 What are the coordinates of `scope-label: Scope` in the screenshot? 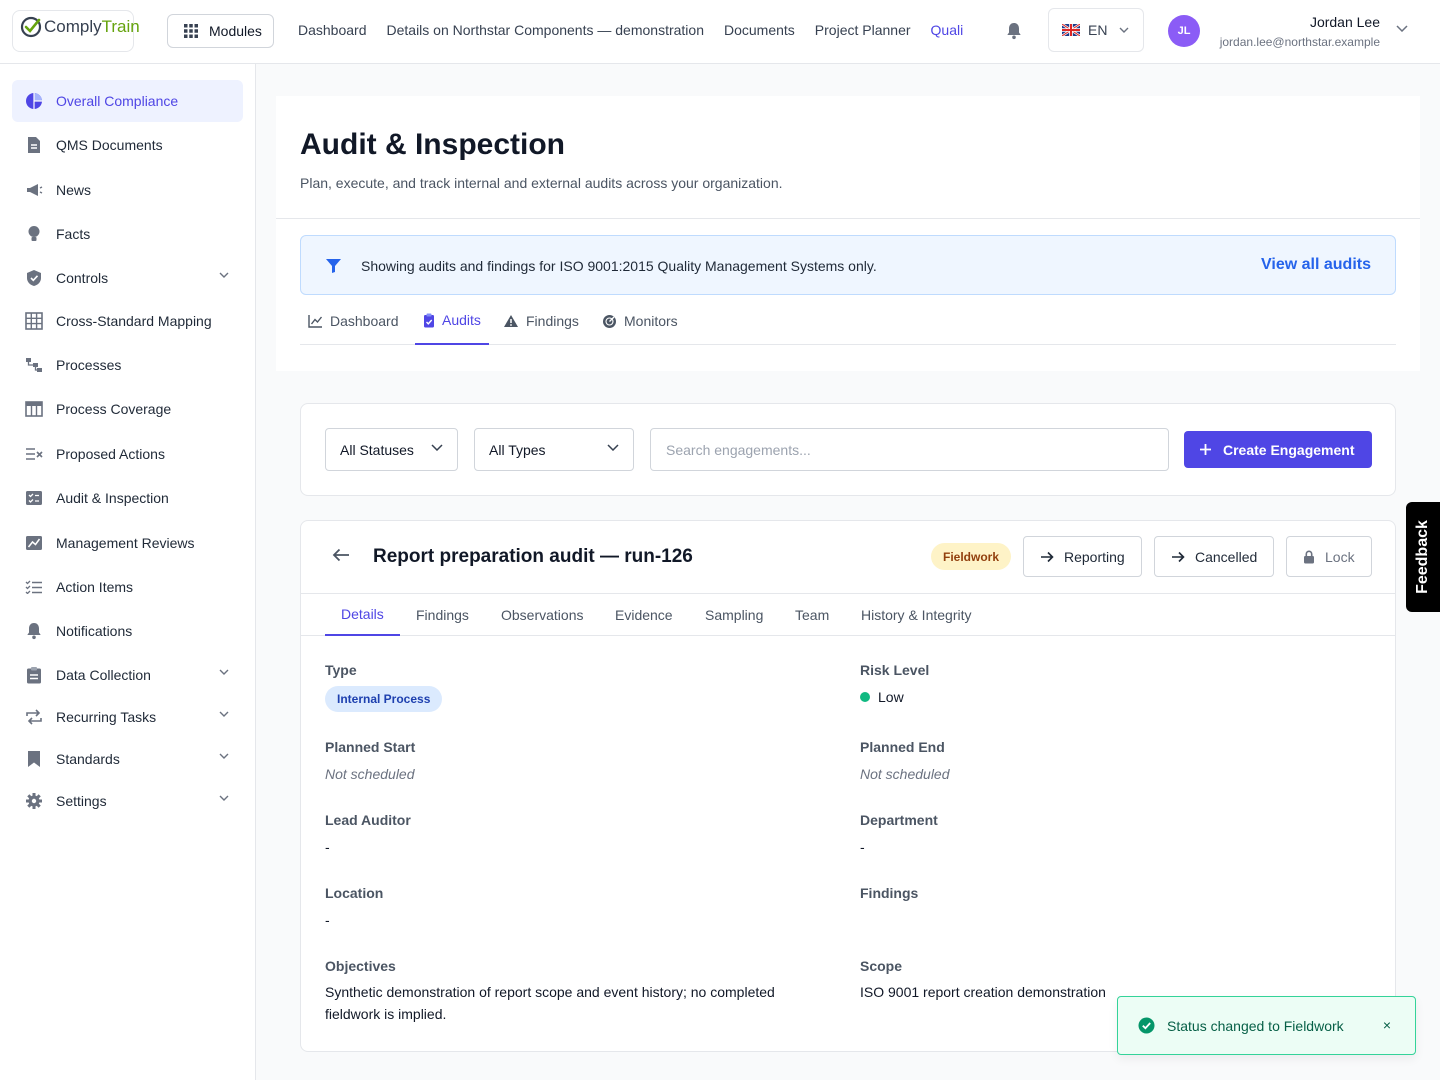 It's located at (881, 966).